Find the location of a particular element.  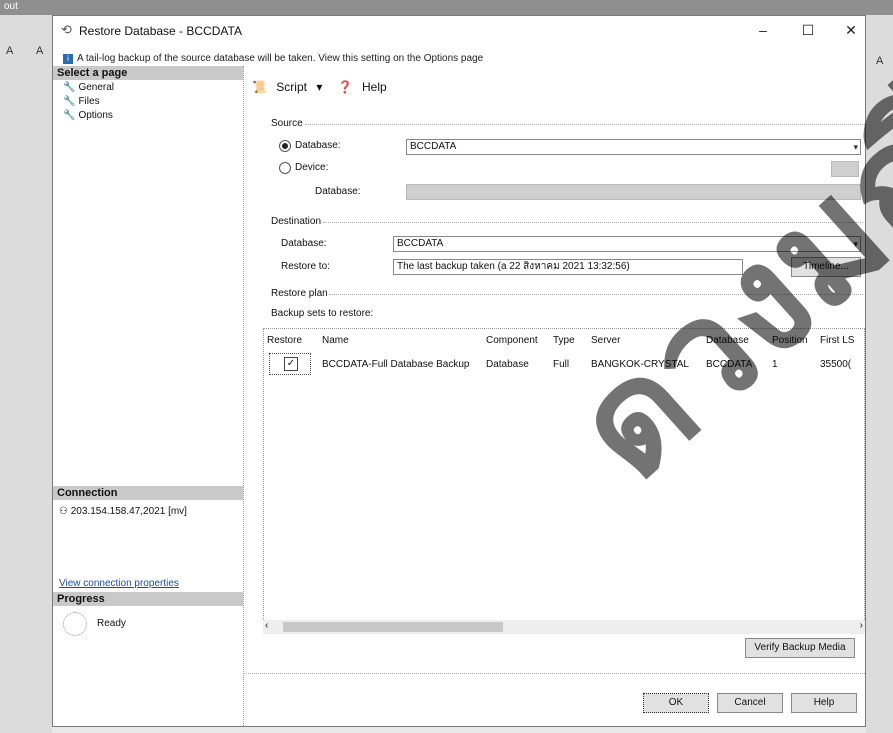

minimize-button: – is located at coordinates (763, 30).